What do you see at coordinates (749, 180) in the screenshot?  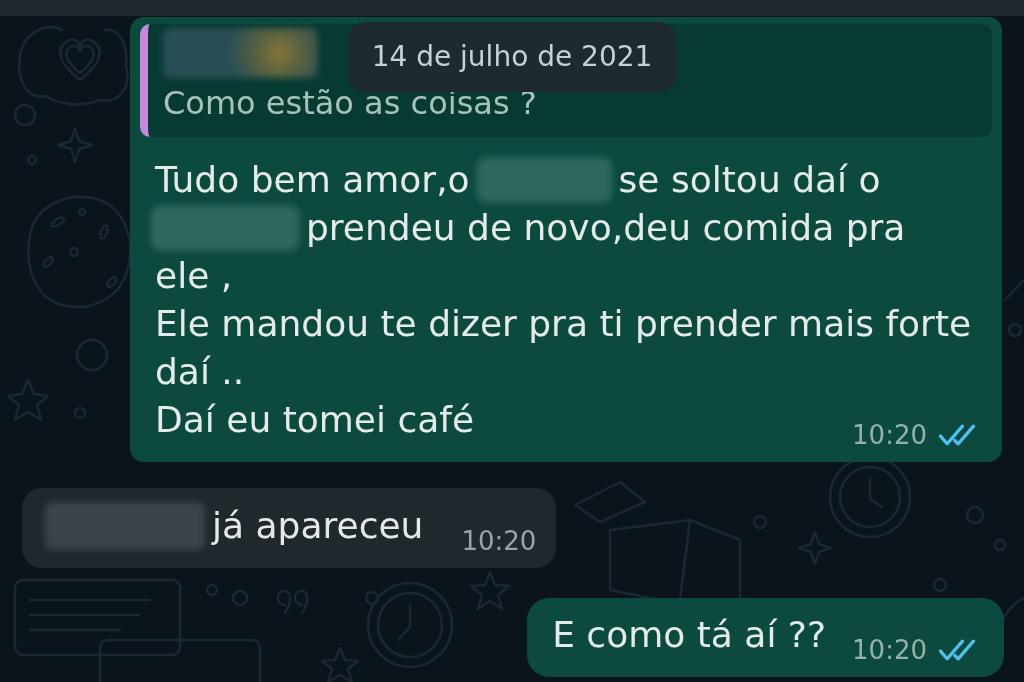 I see `message-text: se soltou daí o` at bounding box center [749, 180].